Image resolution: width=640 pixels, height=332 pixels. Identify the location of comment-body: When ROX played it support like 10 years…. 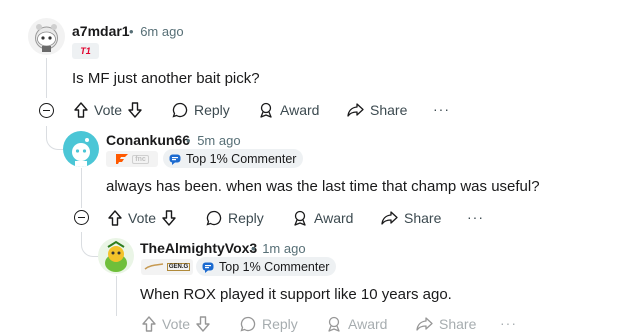
(296, 294).